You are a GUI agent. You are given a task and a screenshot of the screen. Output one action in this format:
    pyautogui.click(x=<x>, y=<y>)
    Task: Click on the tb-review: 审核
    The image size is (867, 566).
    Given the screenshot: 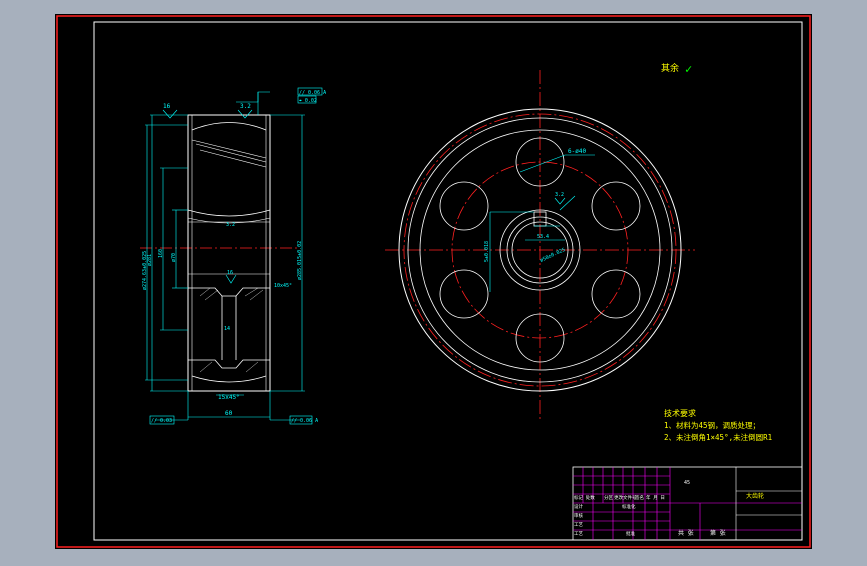 What is the action you would take?
    pyautogui.click(x=578, y=515)
    